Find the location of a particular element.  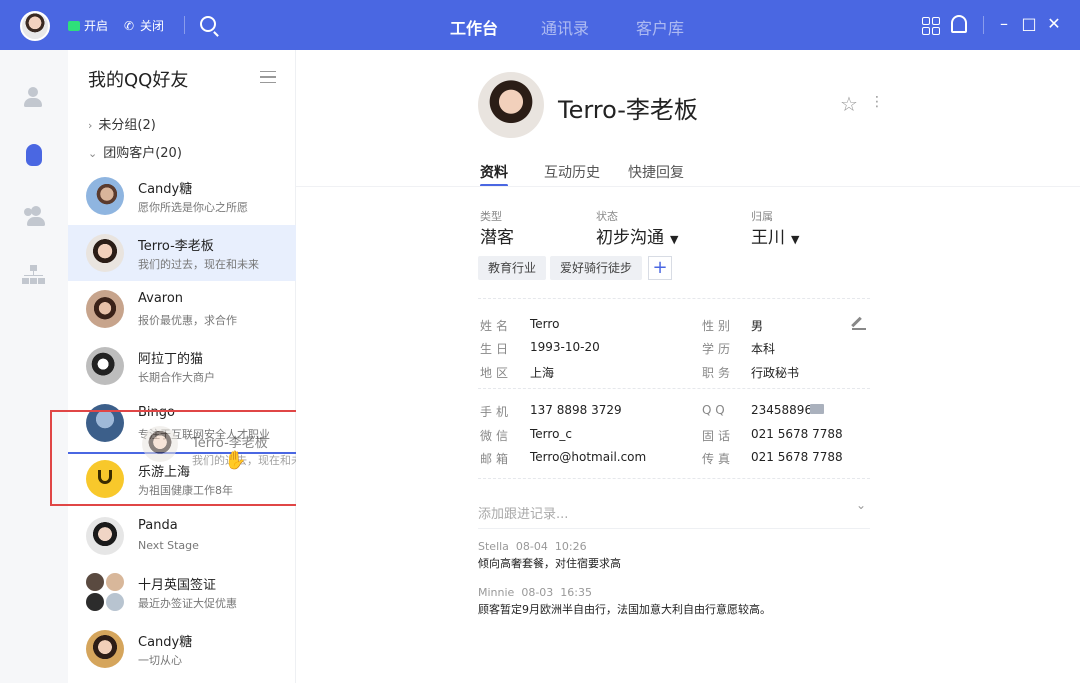

tab-customer-library: 客户库 is located at coordinates (660, 27).